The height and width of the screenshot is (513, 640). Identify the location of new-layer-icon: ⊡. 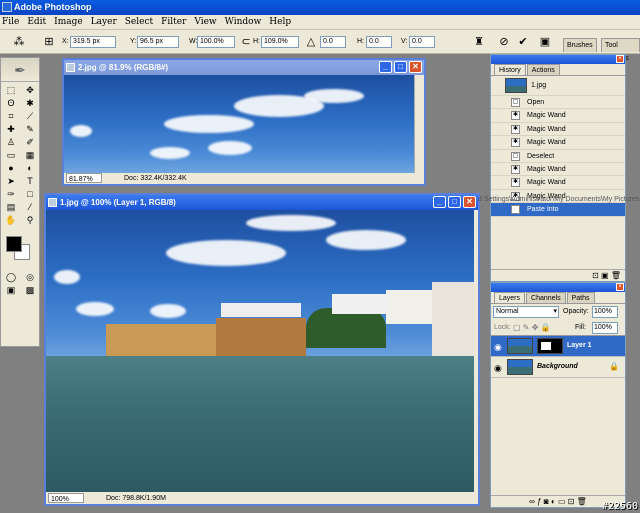
(571, 501).